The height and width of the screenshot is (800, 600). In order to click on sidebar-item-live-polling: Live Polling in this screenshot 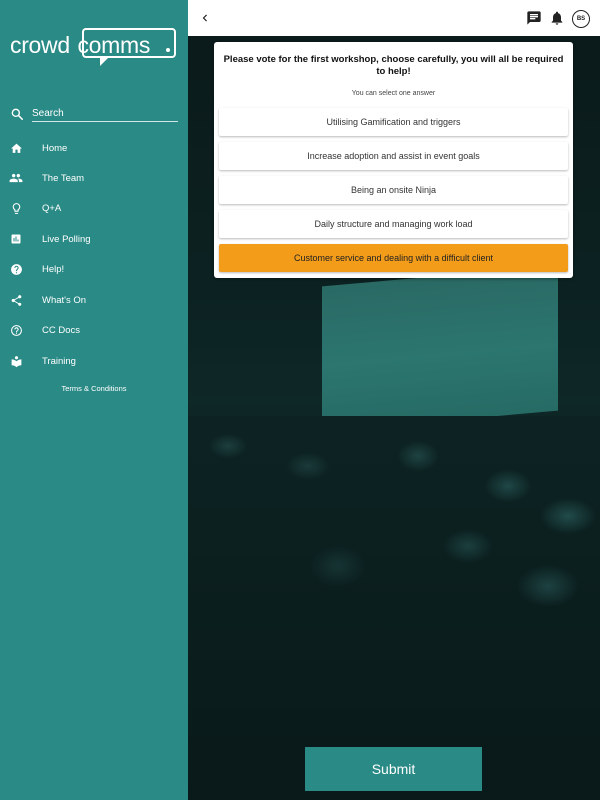, I will do `click(94, 239)`.